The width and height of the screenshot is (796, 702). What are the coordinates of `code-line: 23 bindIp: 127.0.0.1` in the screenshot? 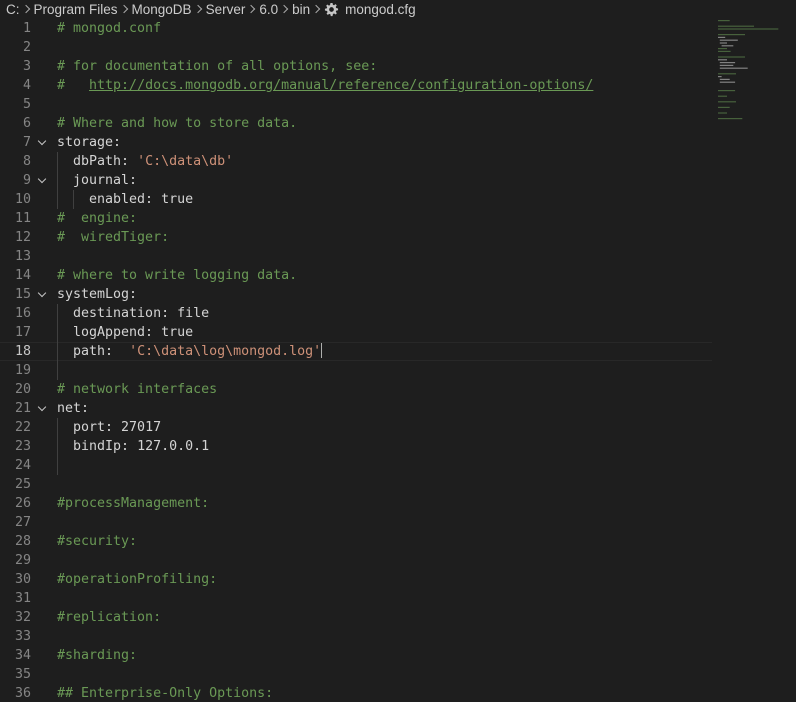 It's located at (356, 446).